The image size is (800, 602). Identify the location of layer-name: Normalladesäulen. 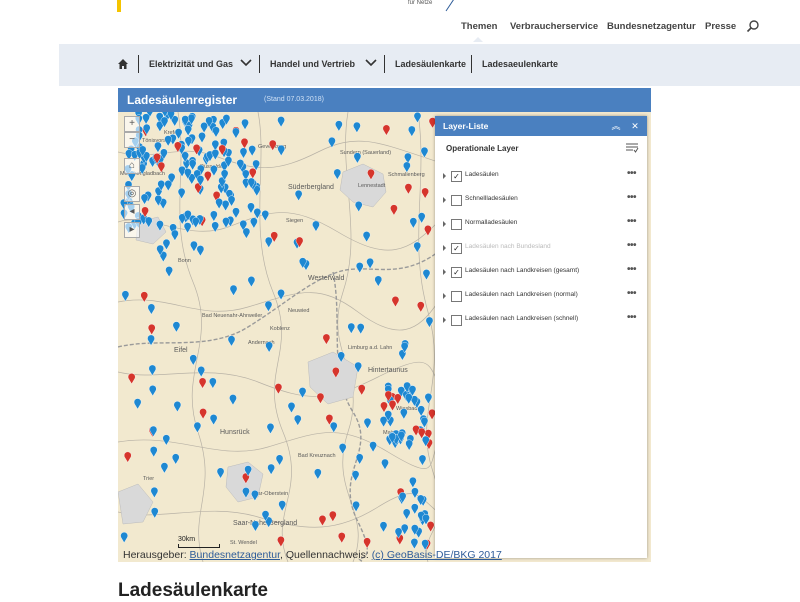
(491, 222).